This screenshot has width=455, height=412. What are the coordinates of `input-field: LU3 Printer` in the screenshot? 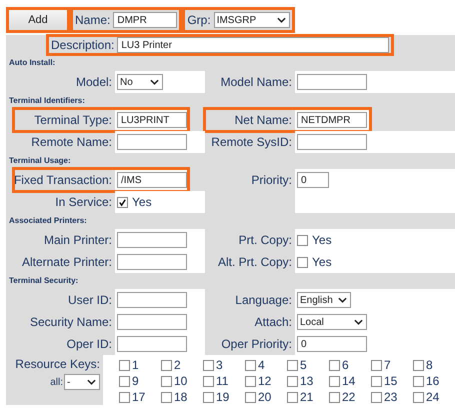 It's located at (253, 45).